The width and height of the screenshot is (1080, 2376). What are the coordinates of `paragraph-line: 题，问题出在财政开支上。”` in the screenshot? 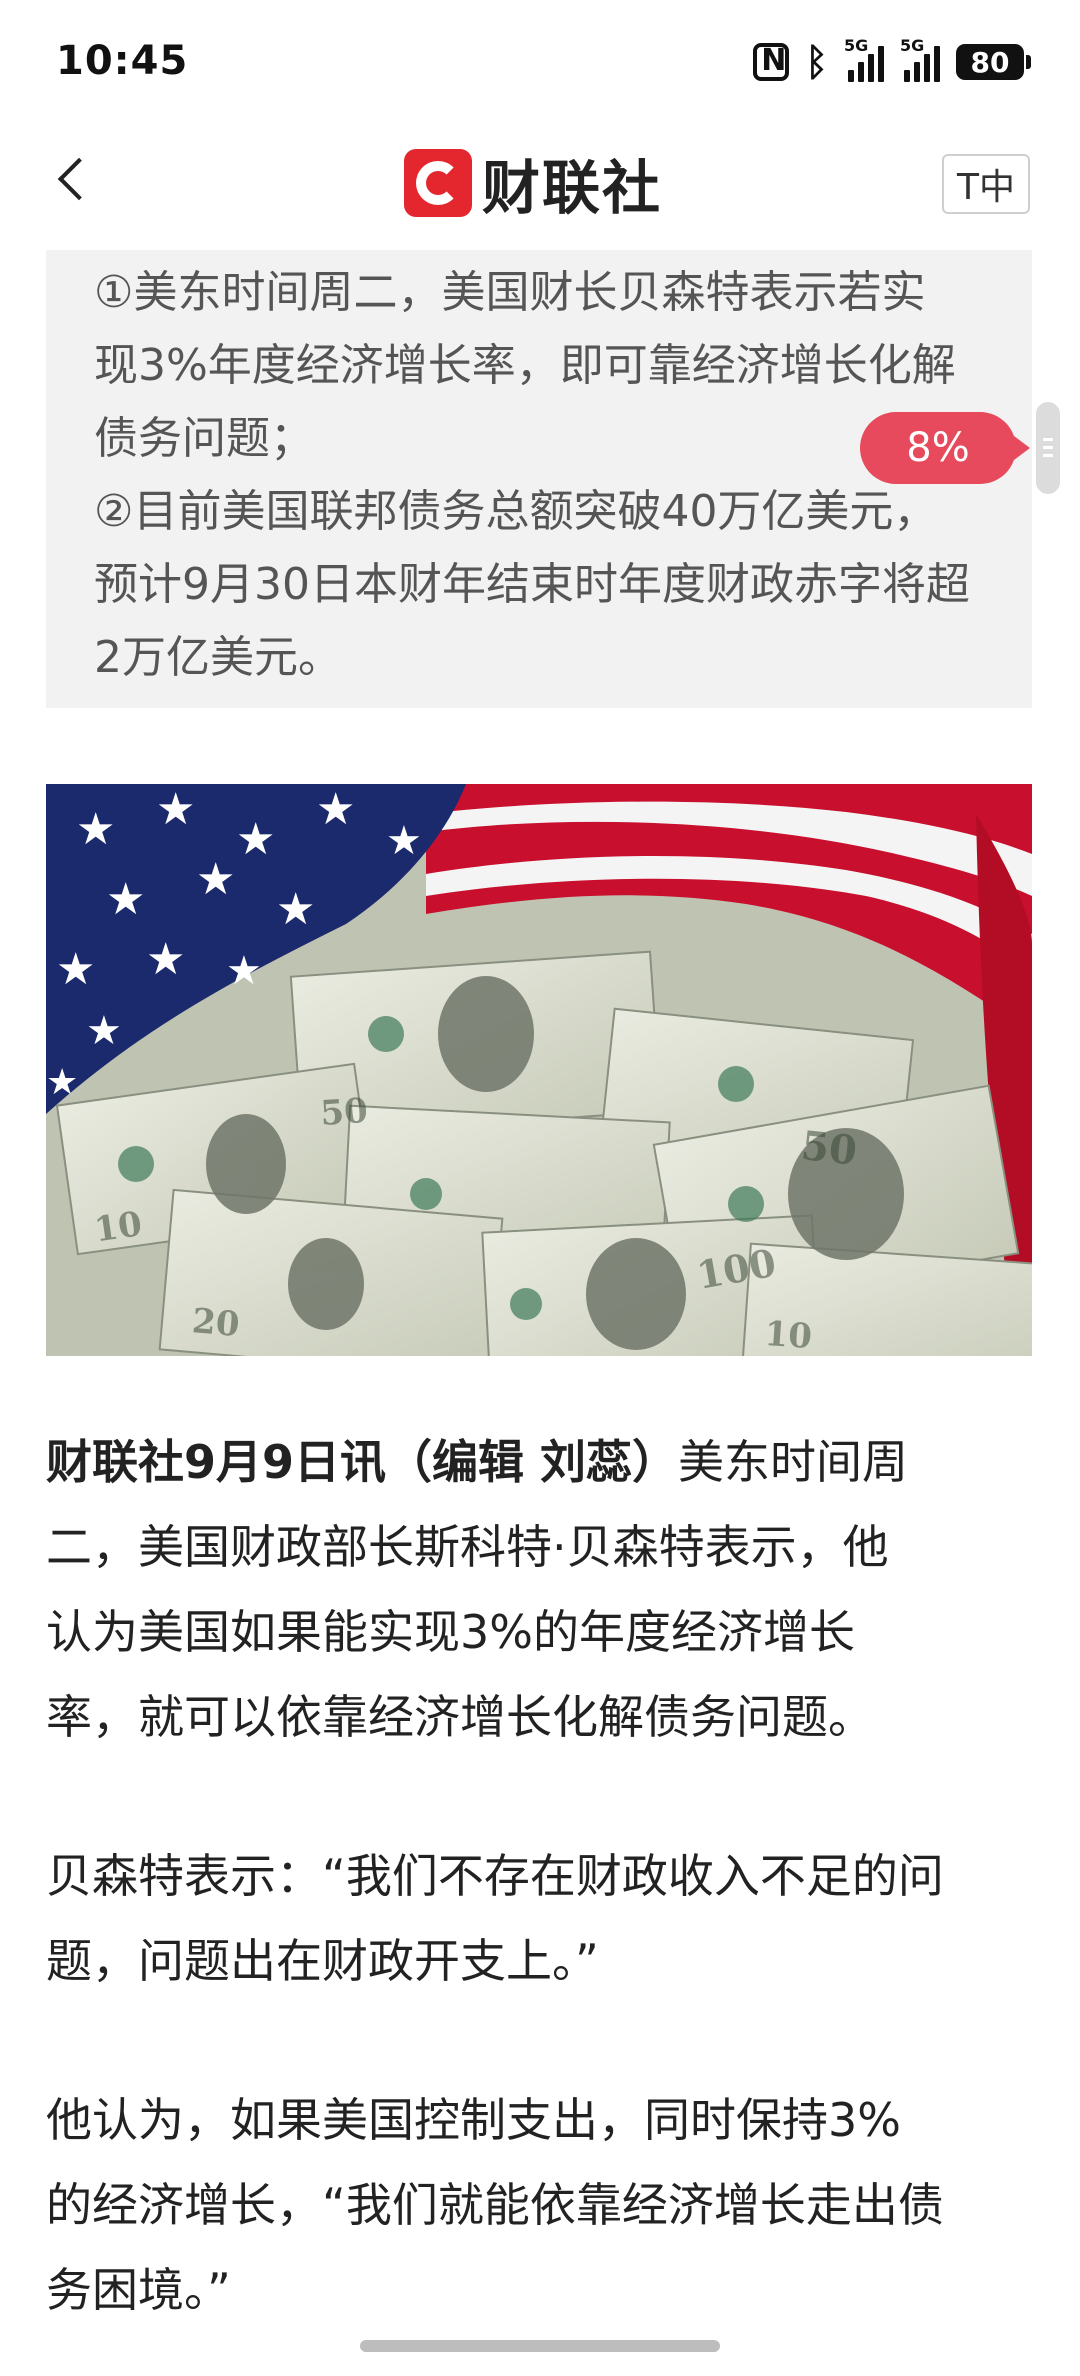 It's located at (322, 1961).